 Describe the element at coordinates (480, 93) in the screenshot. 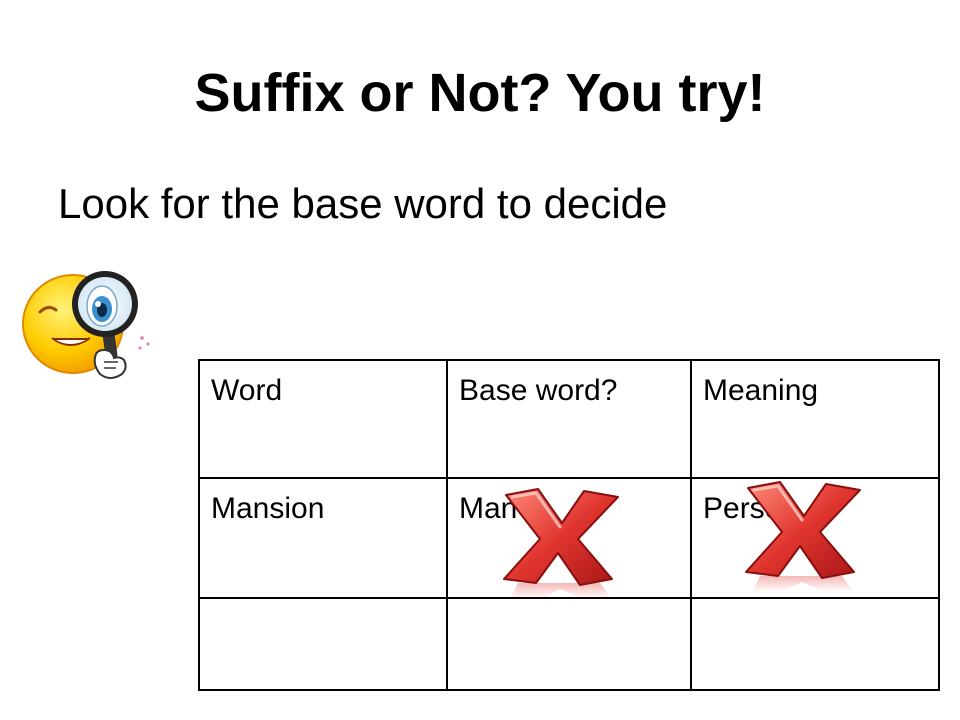

I see `slide-title: Suffix or Not? You try!` at that location.